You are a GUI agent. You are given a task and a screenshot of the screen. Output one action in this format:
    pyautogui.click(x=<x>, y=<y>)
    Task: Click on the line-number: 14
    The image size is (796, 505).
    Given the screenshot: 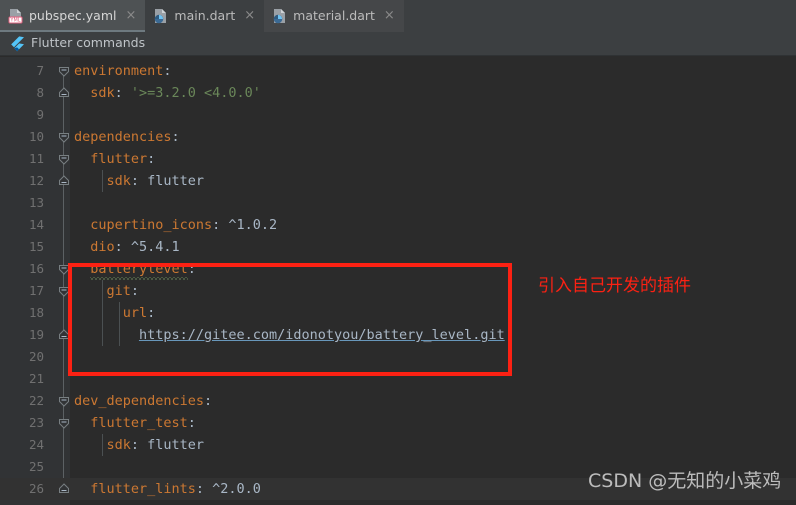 What is the action you would take?
    pyautogui.click(x=36, y=224)
    